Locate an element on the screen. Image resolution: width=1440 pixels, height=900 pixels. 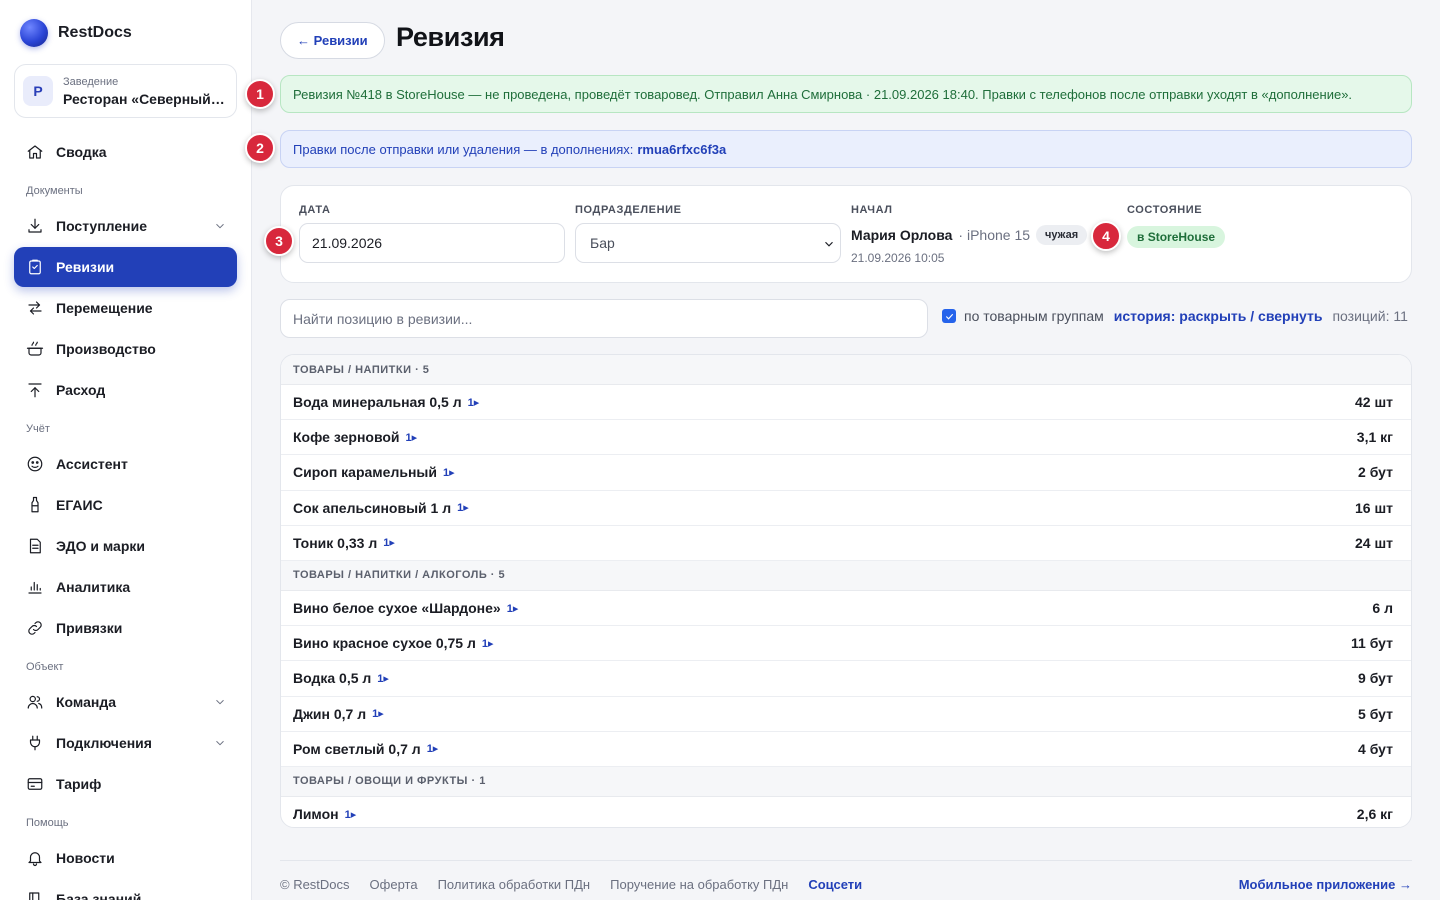
brand: RestDocs is located at coordinates (76, 33).